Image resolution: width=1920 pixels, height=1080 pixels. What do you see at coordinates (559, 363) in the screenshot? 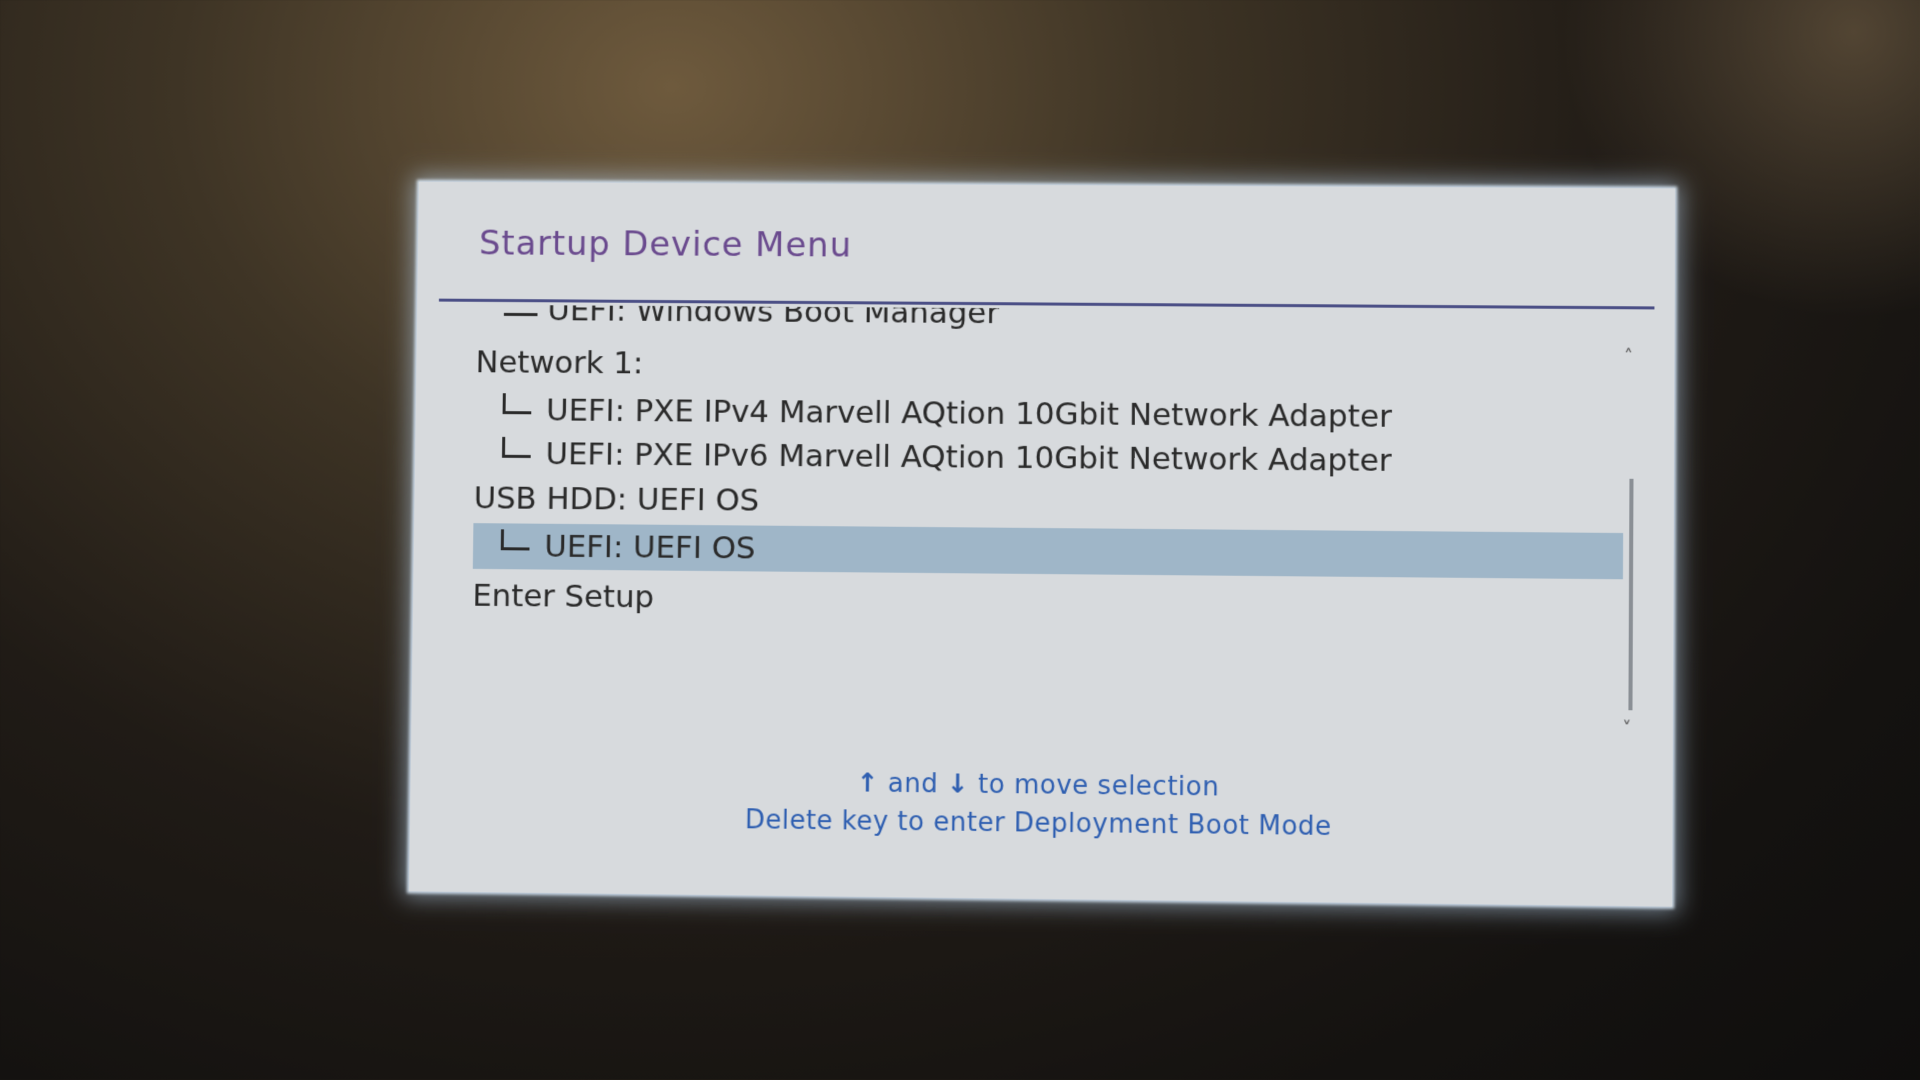
I see `device-group-label: Network 1:` at bounding box center [559, 363].